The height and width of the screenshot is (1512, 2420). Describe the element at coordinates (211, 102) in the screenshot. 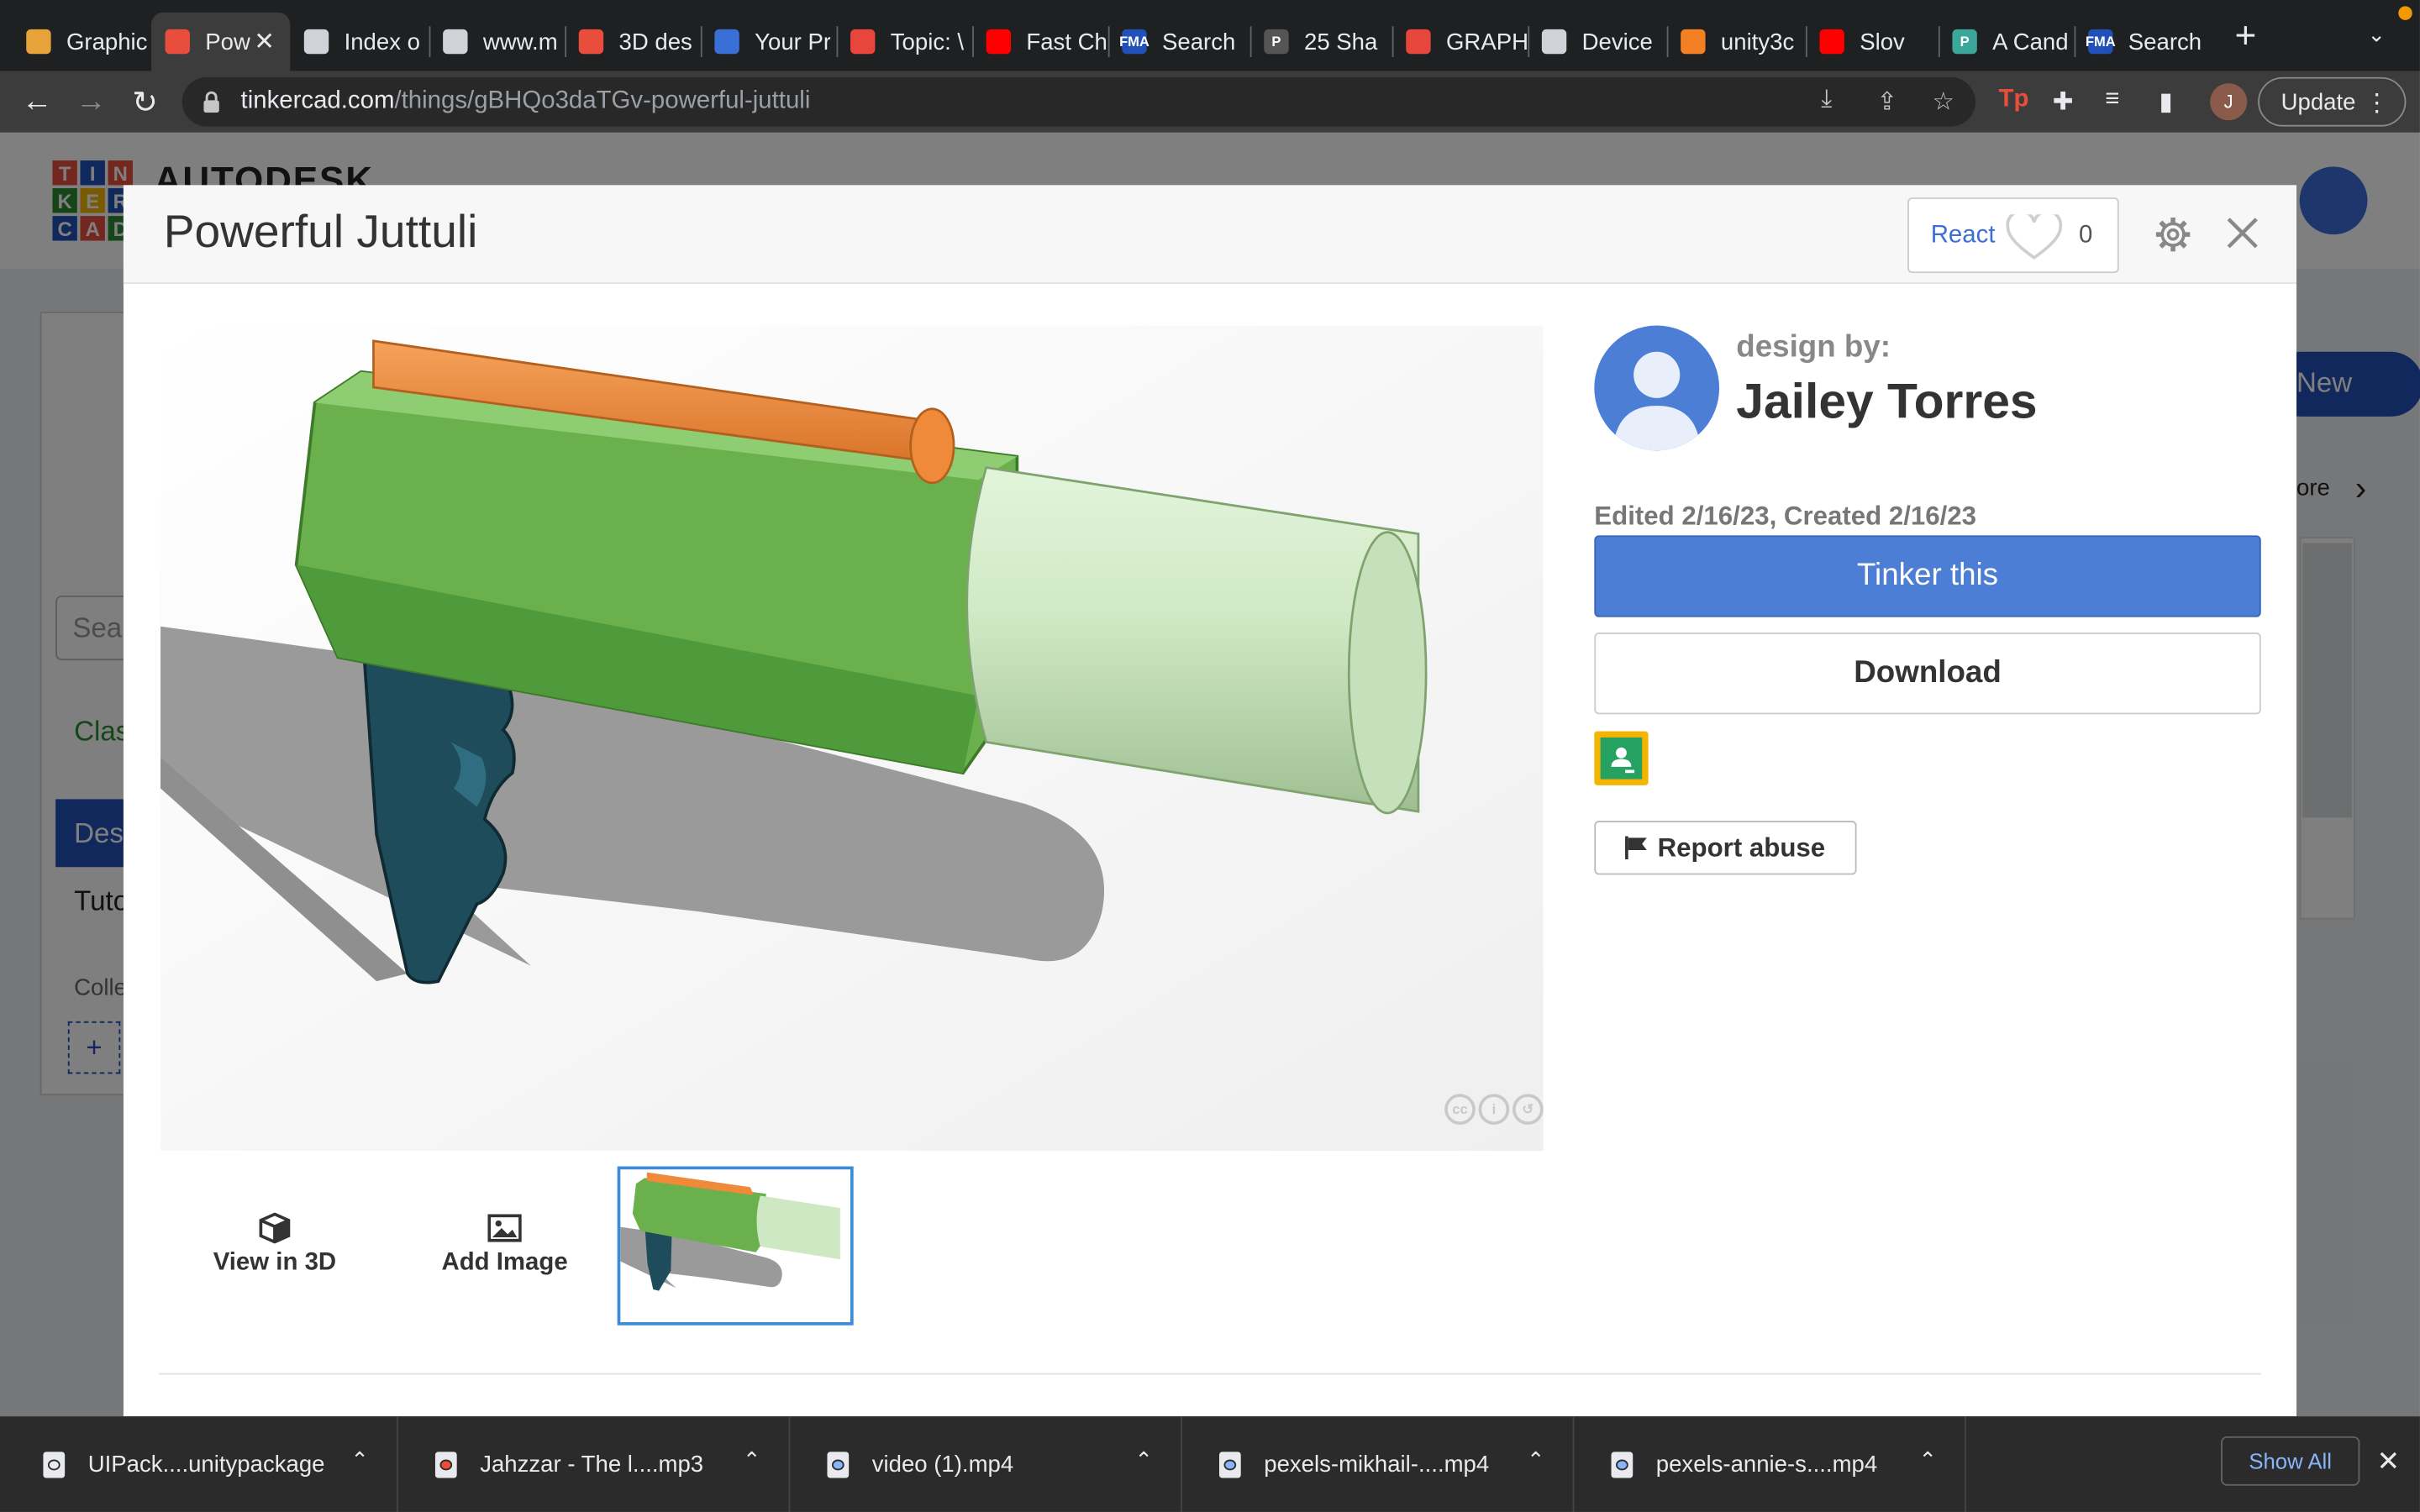

I see `lock-icon` at that location.